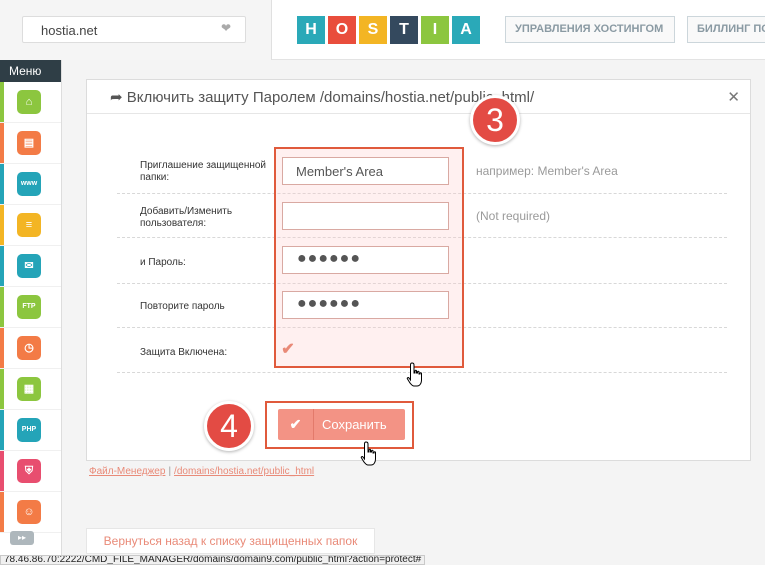 The height and width of the screenshot is (565, 765). I want to click on check-icon: ✔, so click(296, 424).